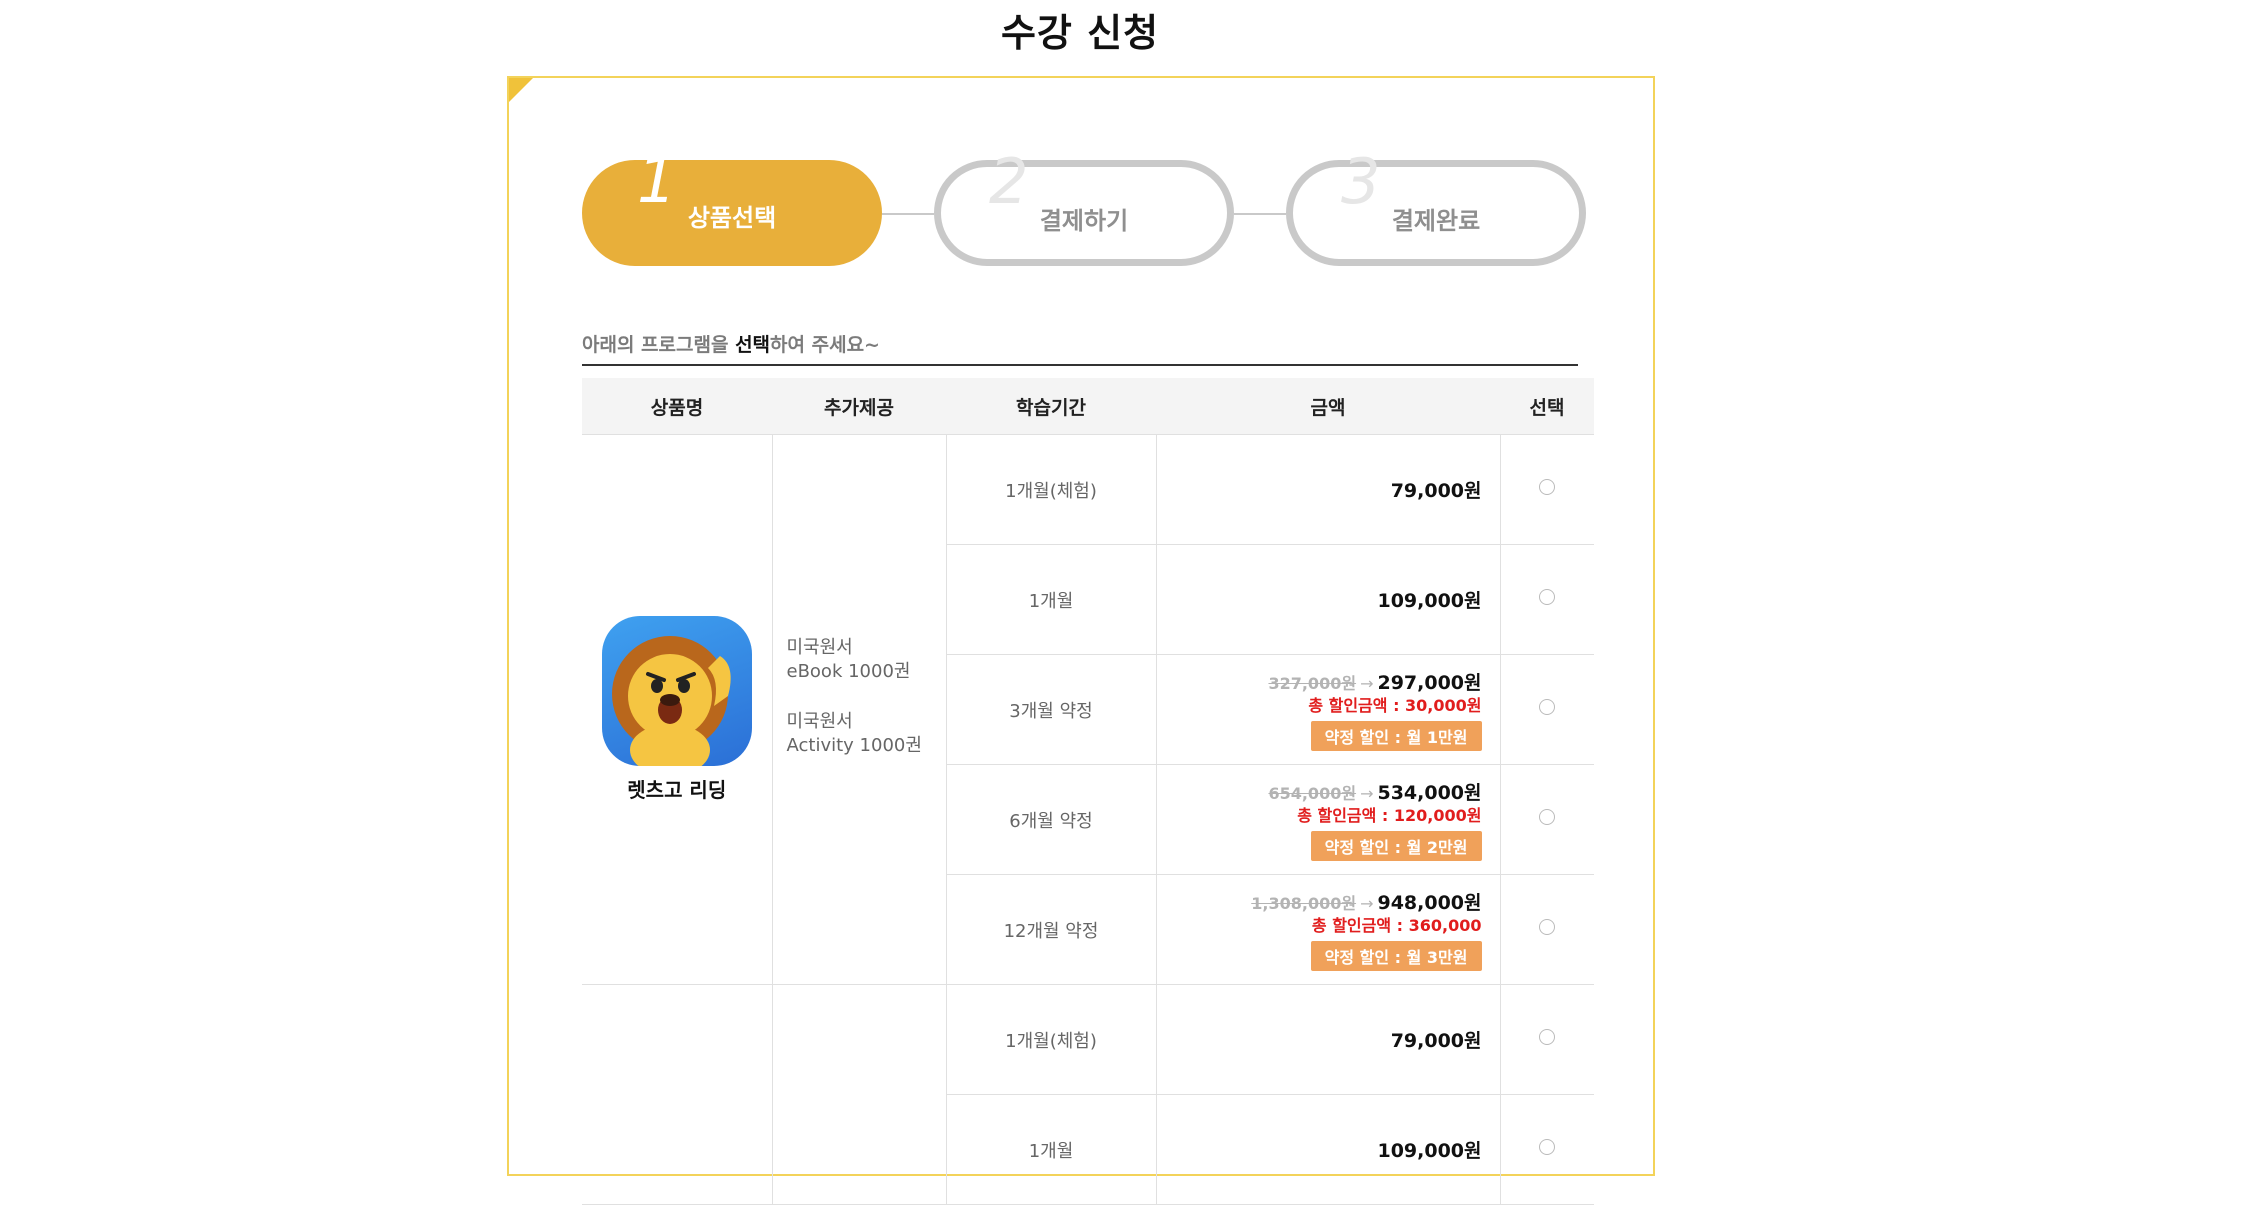 Image resolution: width=2248 pixels, height=1205 pixels. Describe the element at coordinates (1080, 348) in the screenshot. I see `instruction-text: 아래의 프로그램을 선택하여 주세요~` at that location.